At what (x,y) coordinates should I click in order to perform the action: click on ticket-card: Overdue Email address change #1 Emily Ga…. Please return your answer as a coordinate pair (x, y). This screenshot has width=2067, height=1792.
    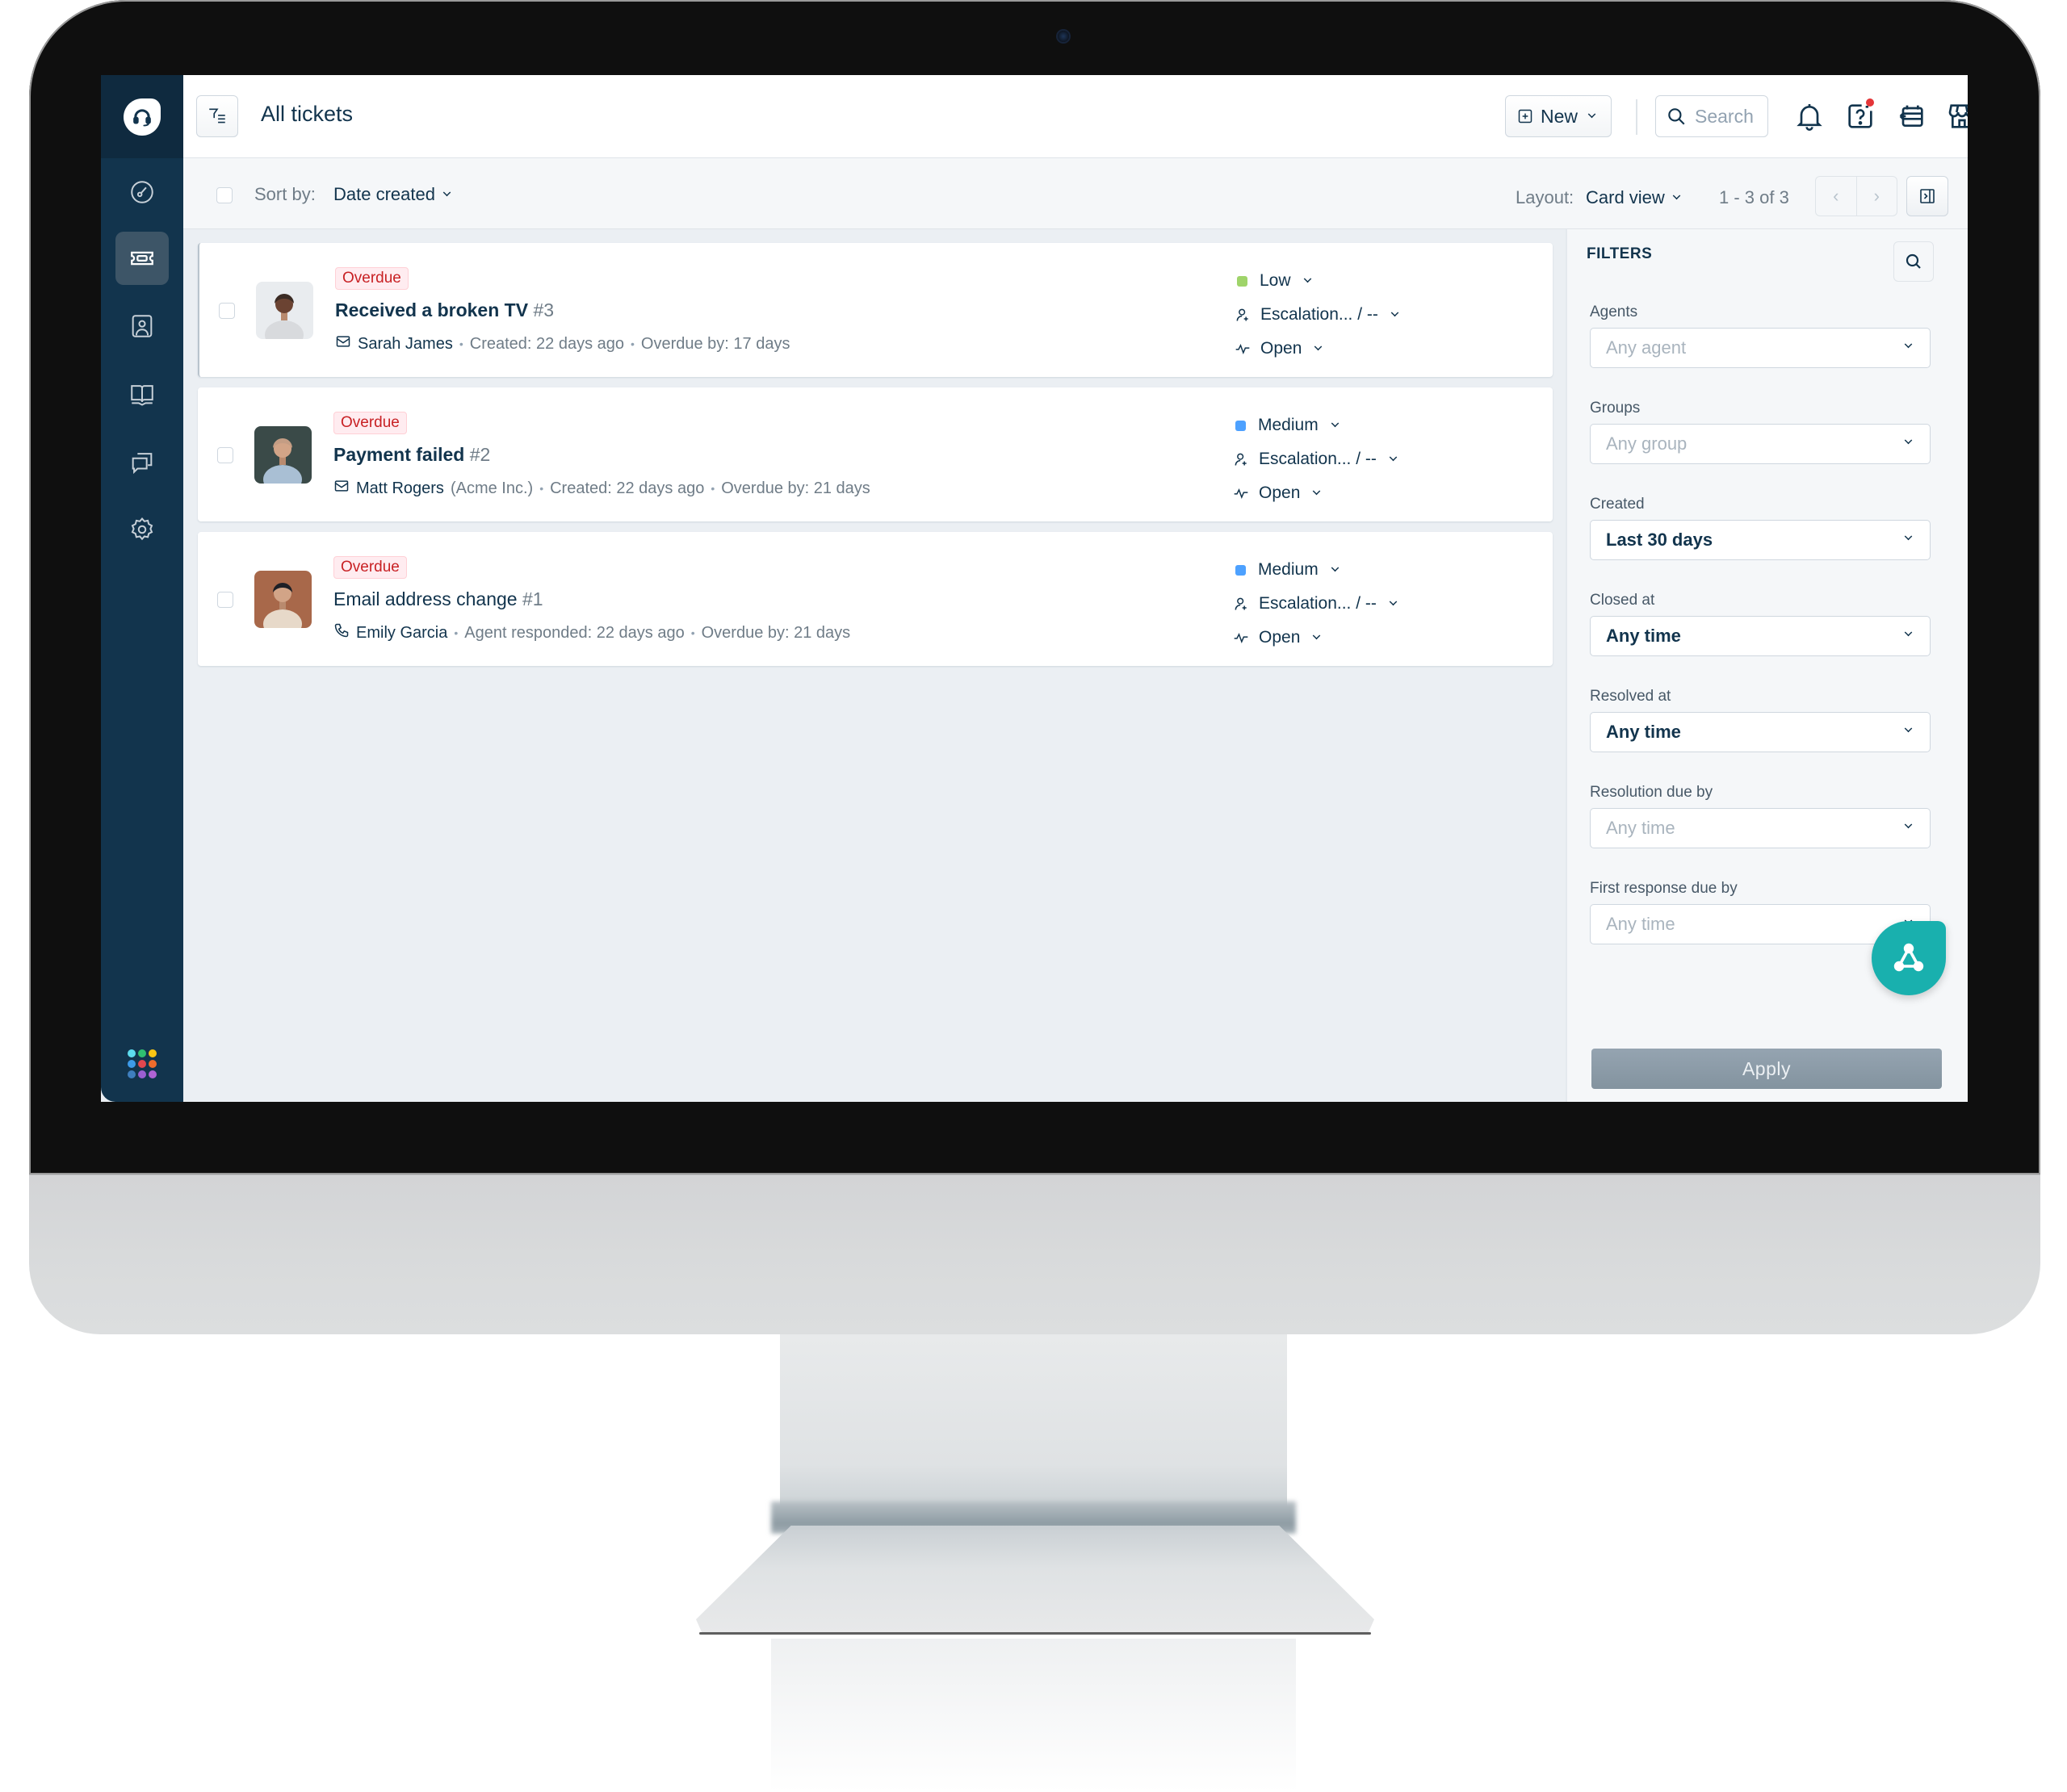
    Looking at the image, I should click on (875, 599).